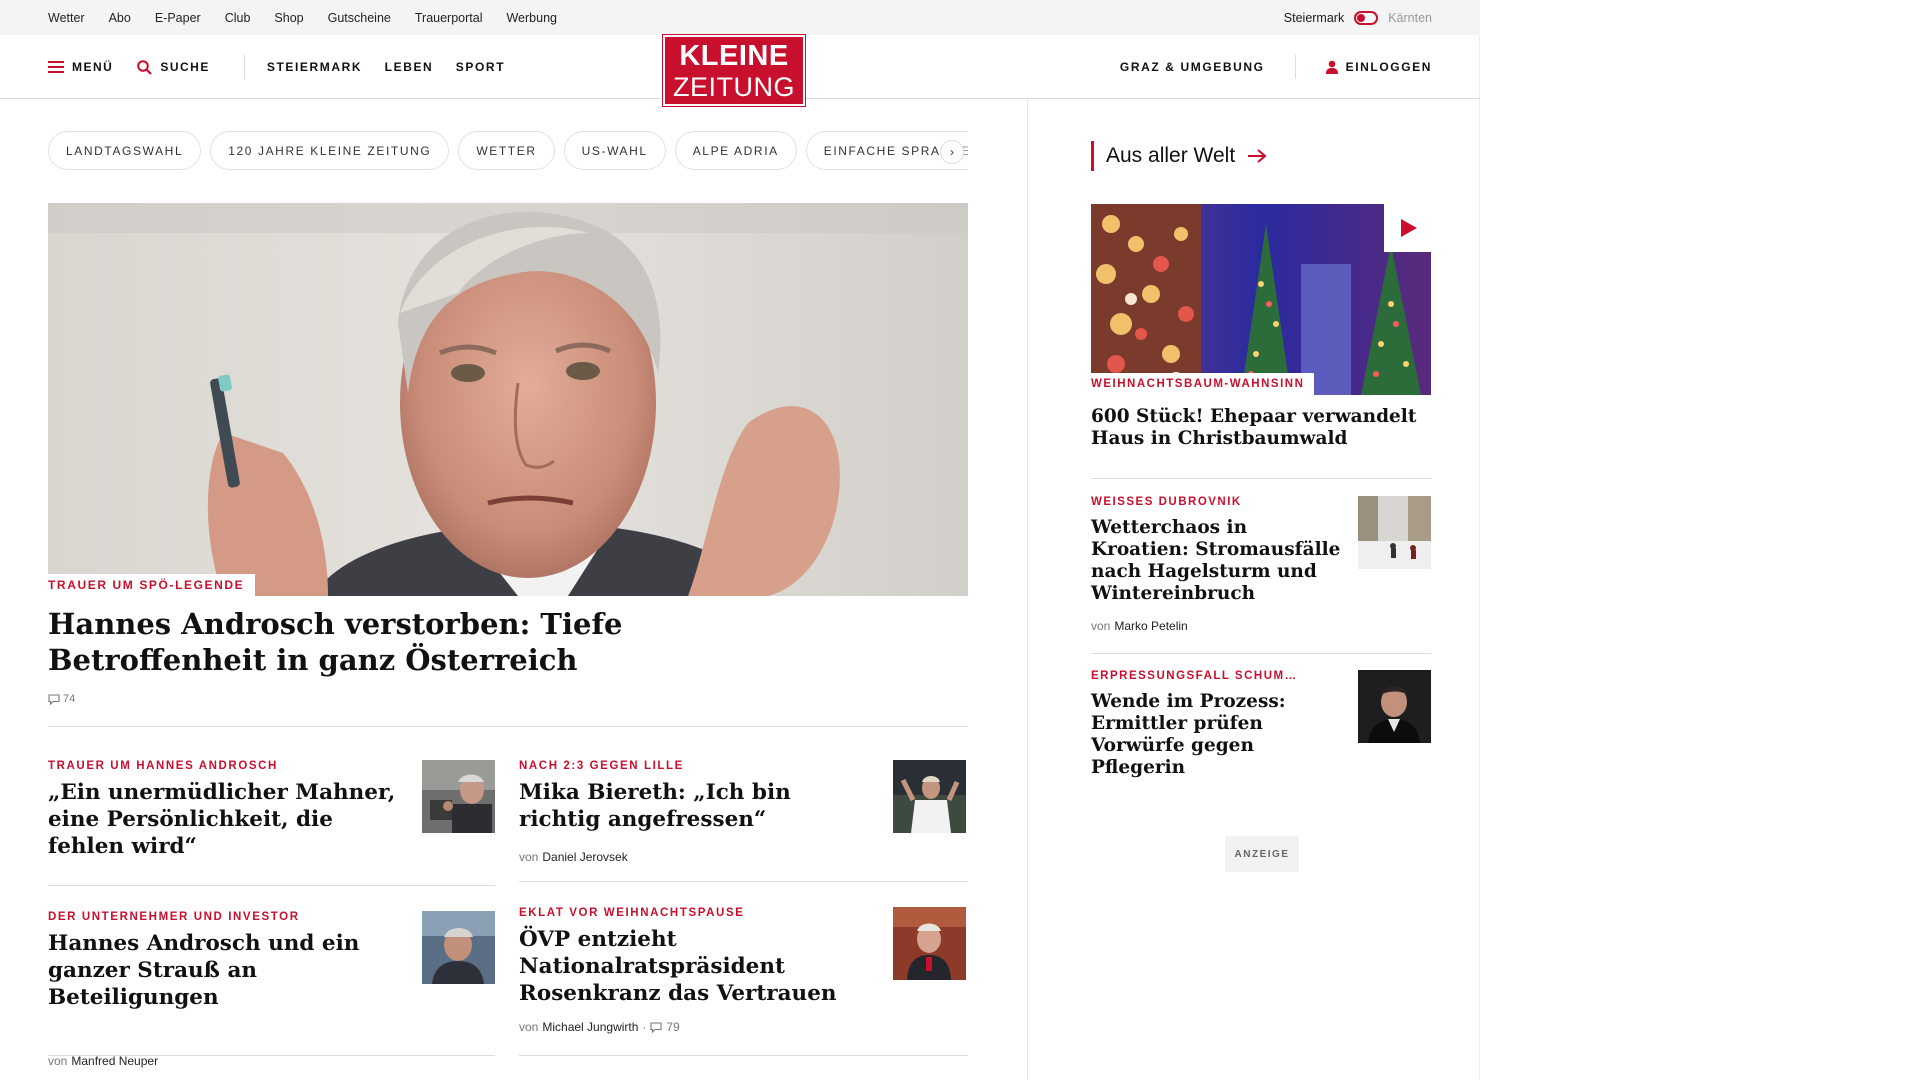 The image size is (1920, 1080). Describe the element at coordinates (1314, 18) in the screenshot. I see `region-active: Steiermark` at that location.